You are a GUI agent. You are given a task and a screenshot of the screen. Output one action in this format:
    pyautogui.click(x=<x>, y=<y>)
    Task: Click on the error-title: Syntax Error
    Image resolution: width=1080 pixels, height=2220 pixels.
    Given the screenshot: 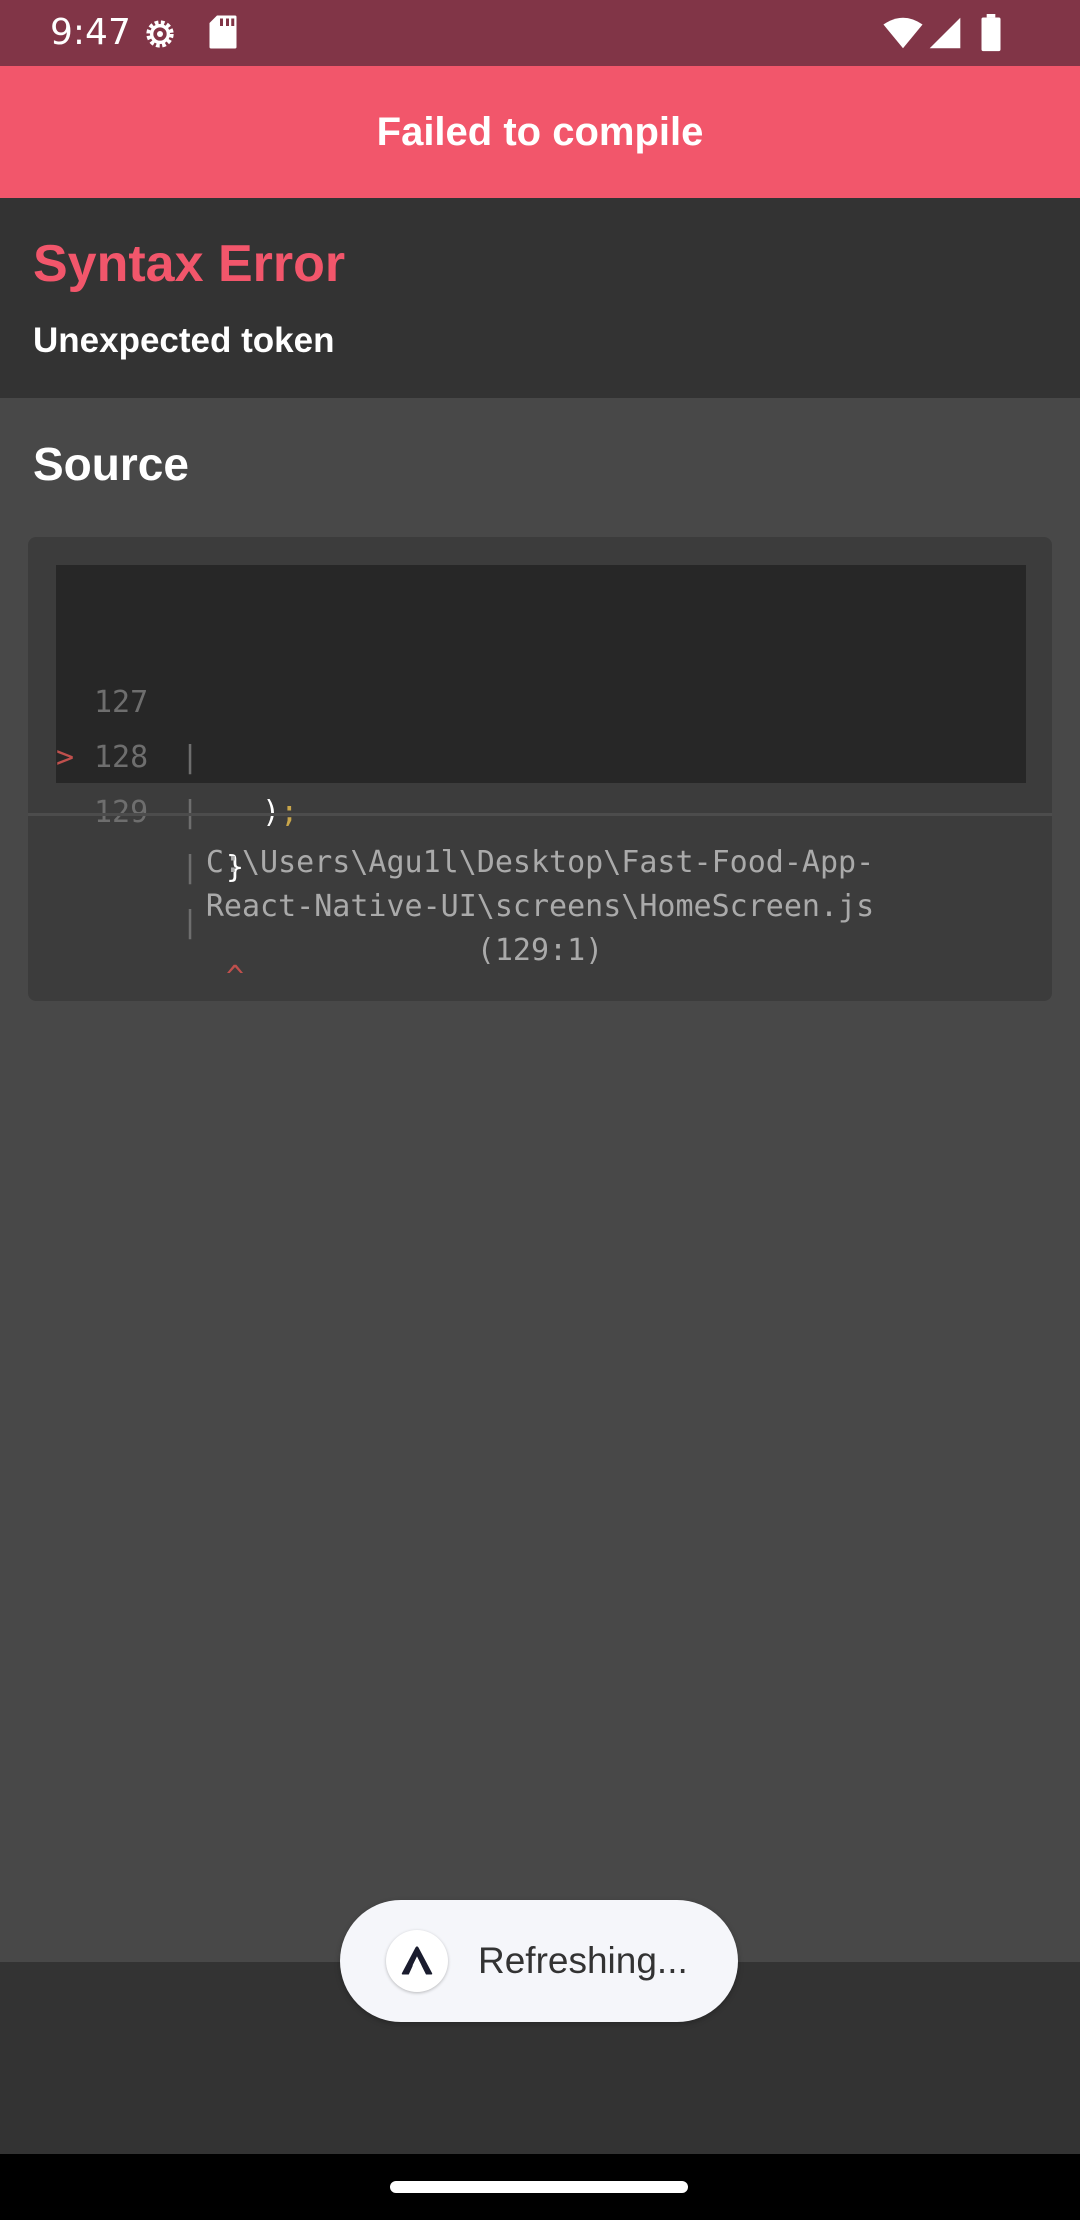 What is the action you would take?
    pyautogui.click(x=189, y=264)
    